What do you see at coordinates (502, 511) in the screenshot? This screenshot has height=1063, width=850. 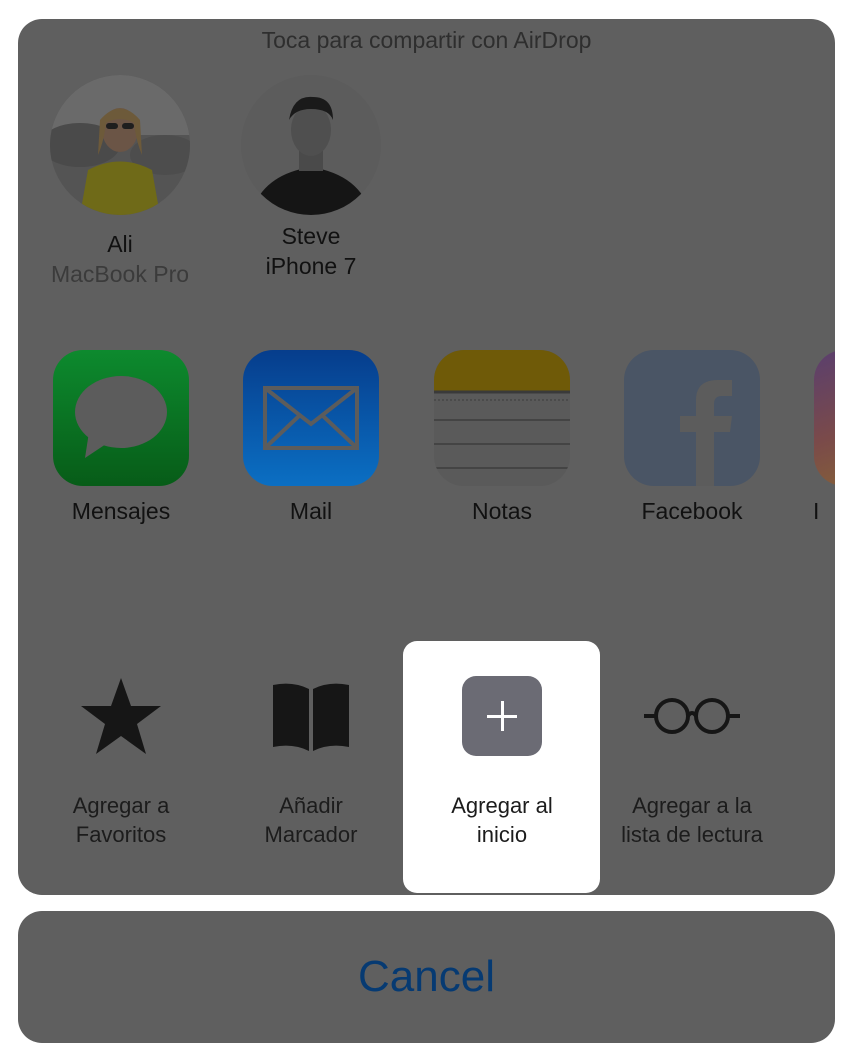 I see `app-label: Notas` at bounding box center [502, 511].